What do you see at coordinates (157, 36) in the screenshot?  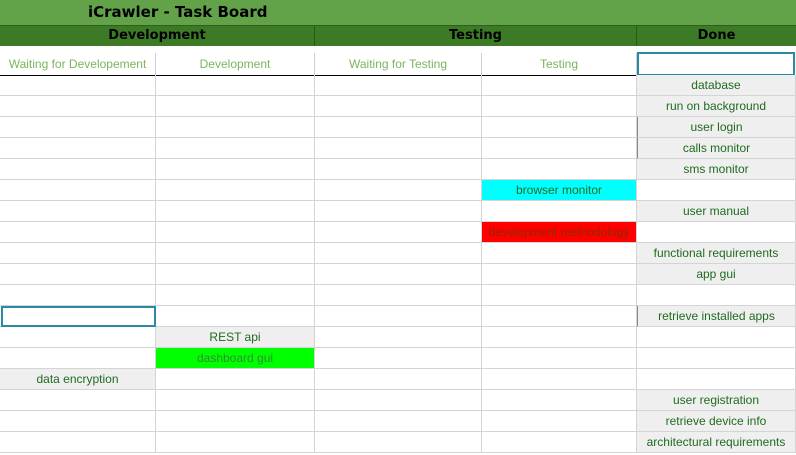 I see `group-development: Development` at bounding box center [157, 36].